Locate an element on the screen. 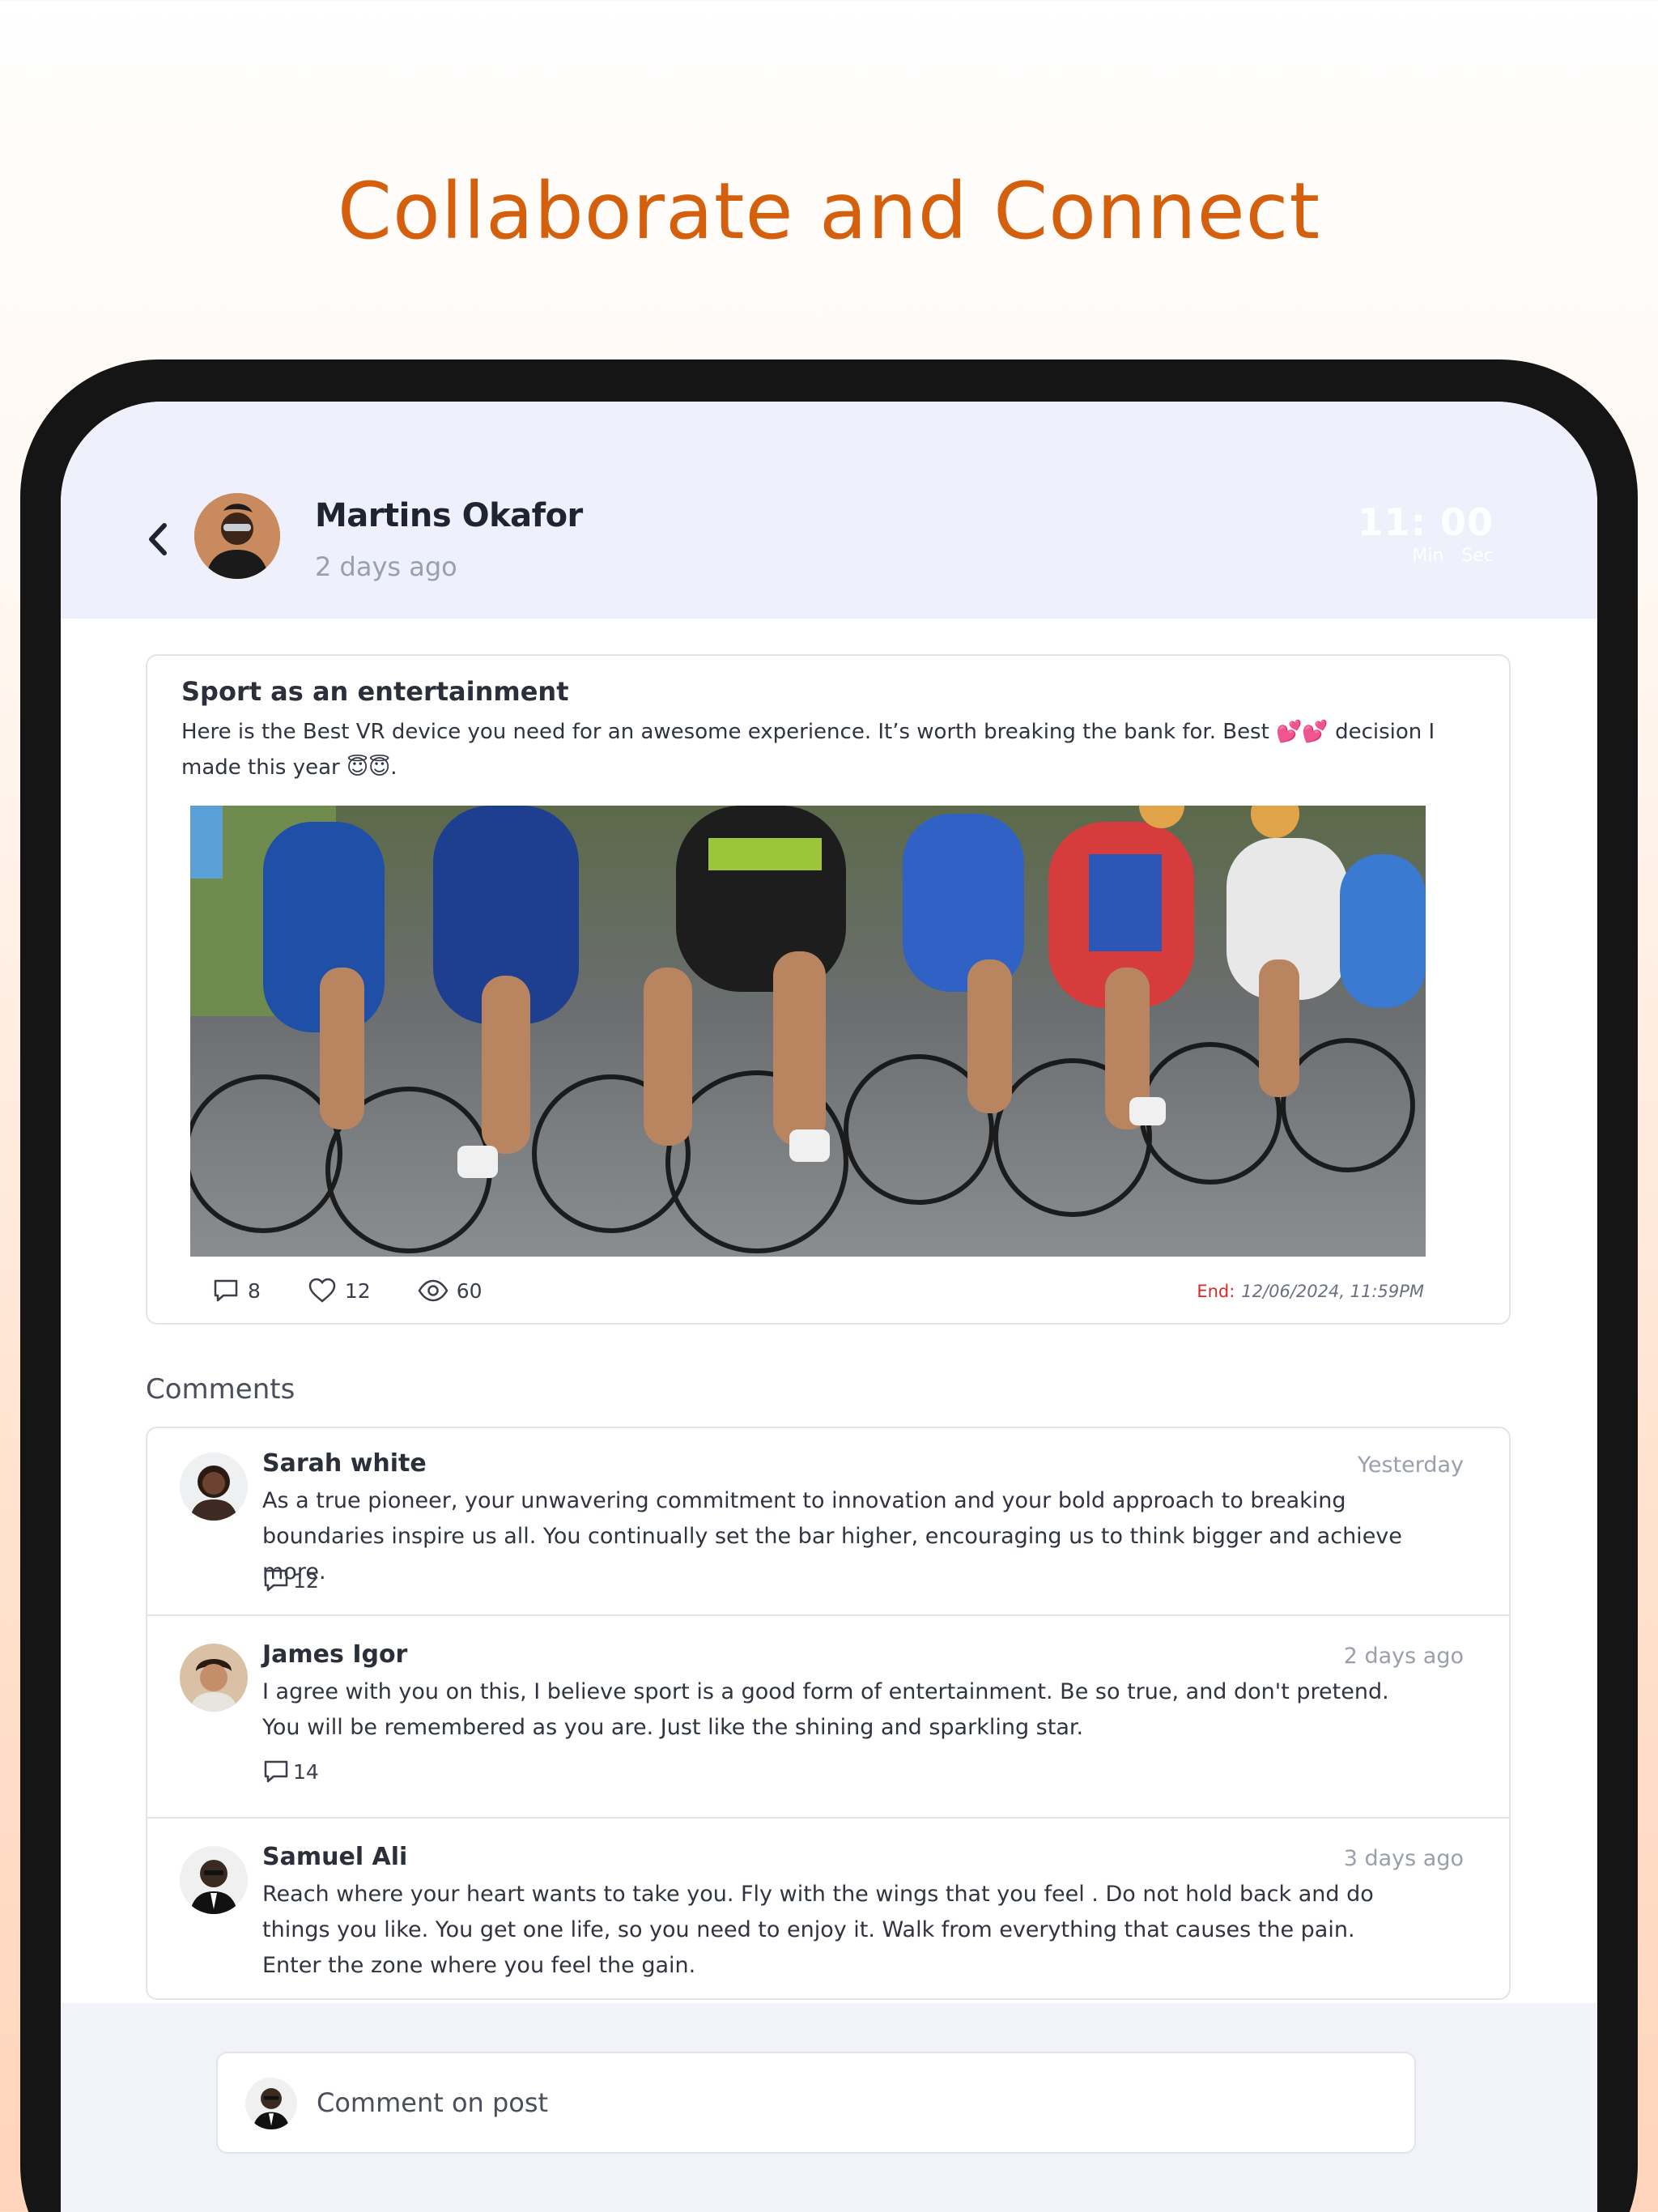 The height and width of the screenshot is (2212, 1658). comment-time: Yesterday is located at coordinates (1410, 1465).